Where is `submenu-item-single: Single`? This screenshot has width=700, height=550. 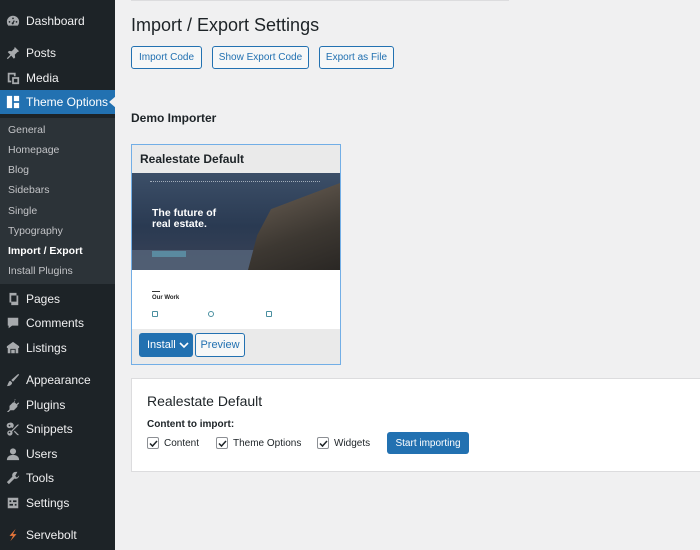
submenu-item-single: Single is located at coordinates (22, 211).